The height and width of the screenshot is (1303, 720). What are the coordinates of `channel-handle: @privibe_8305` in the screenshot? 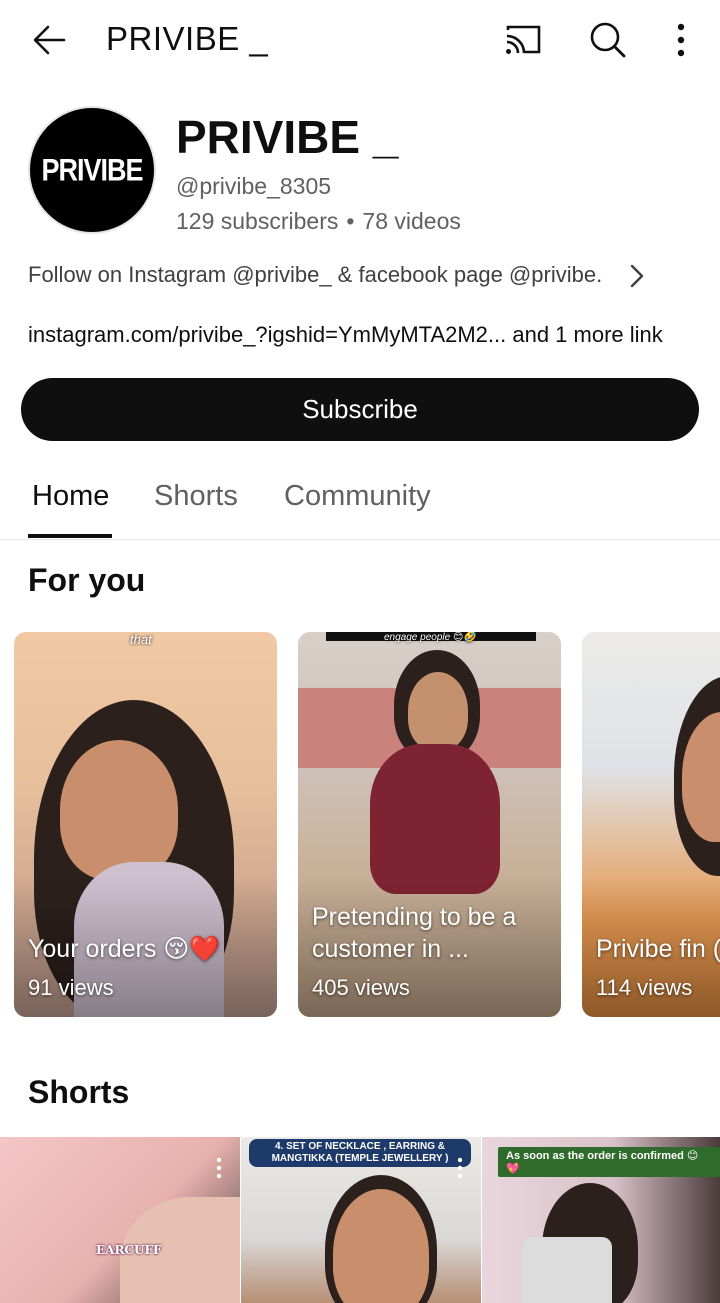 It's located at (254, 186).